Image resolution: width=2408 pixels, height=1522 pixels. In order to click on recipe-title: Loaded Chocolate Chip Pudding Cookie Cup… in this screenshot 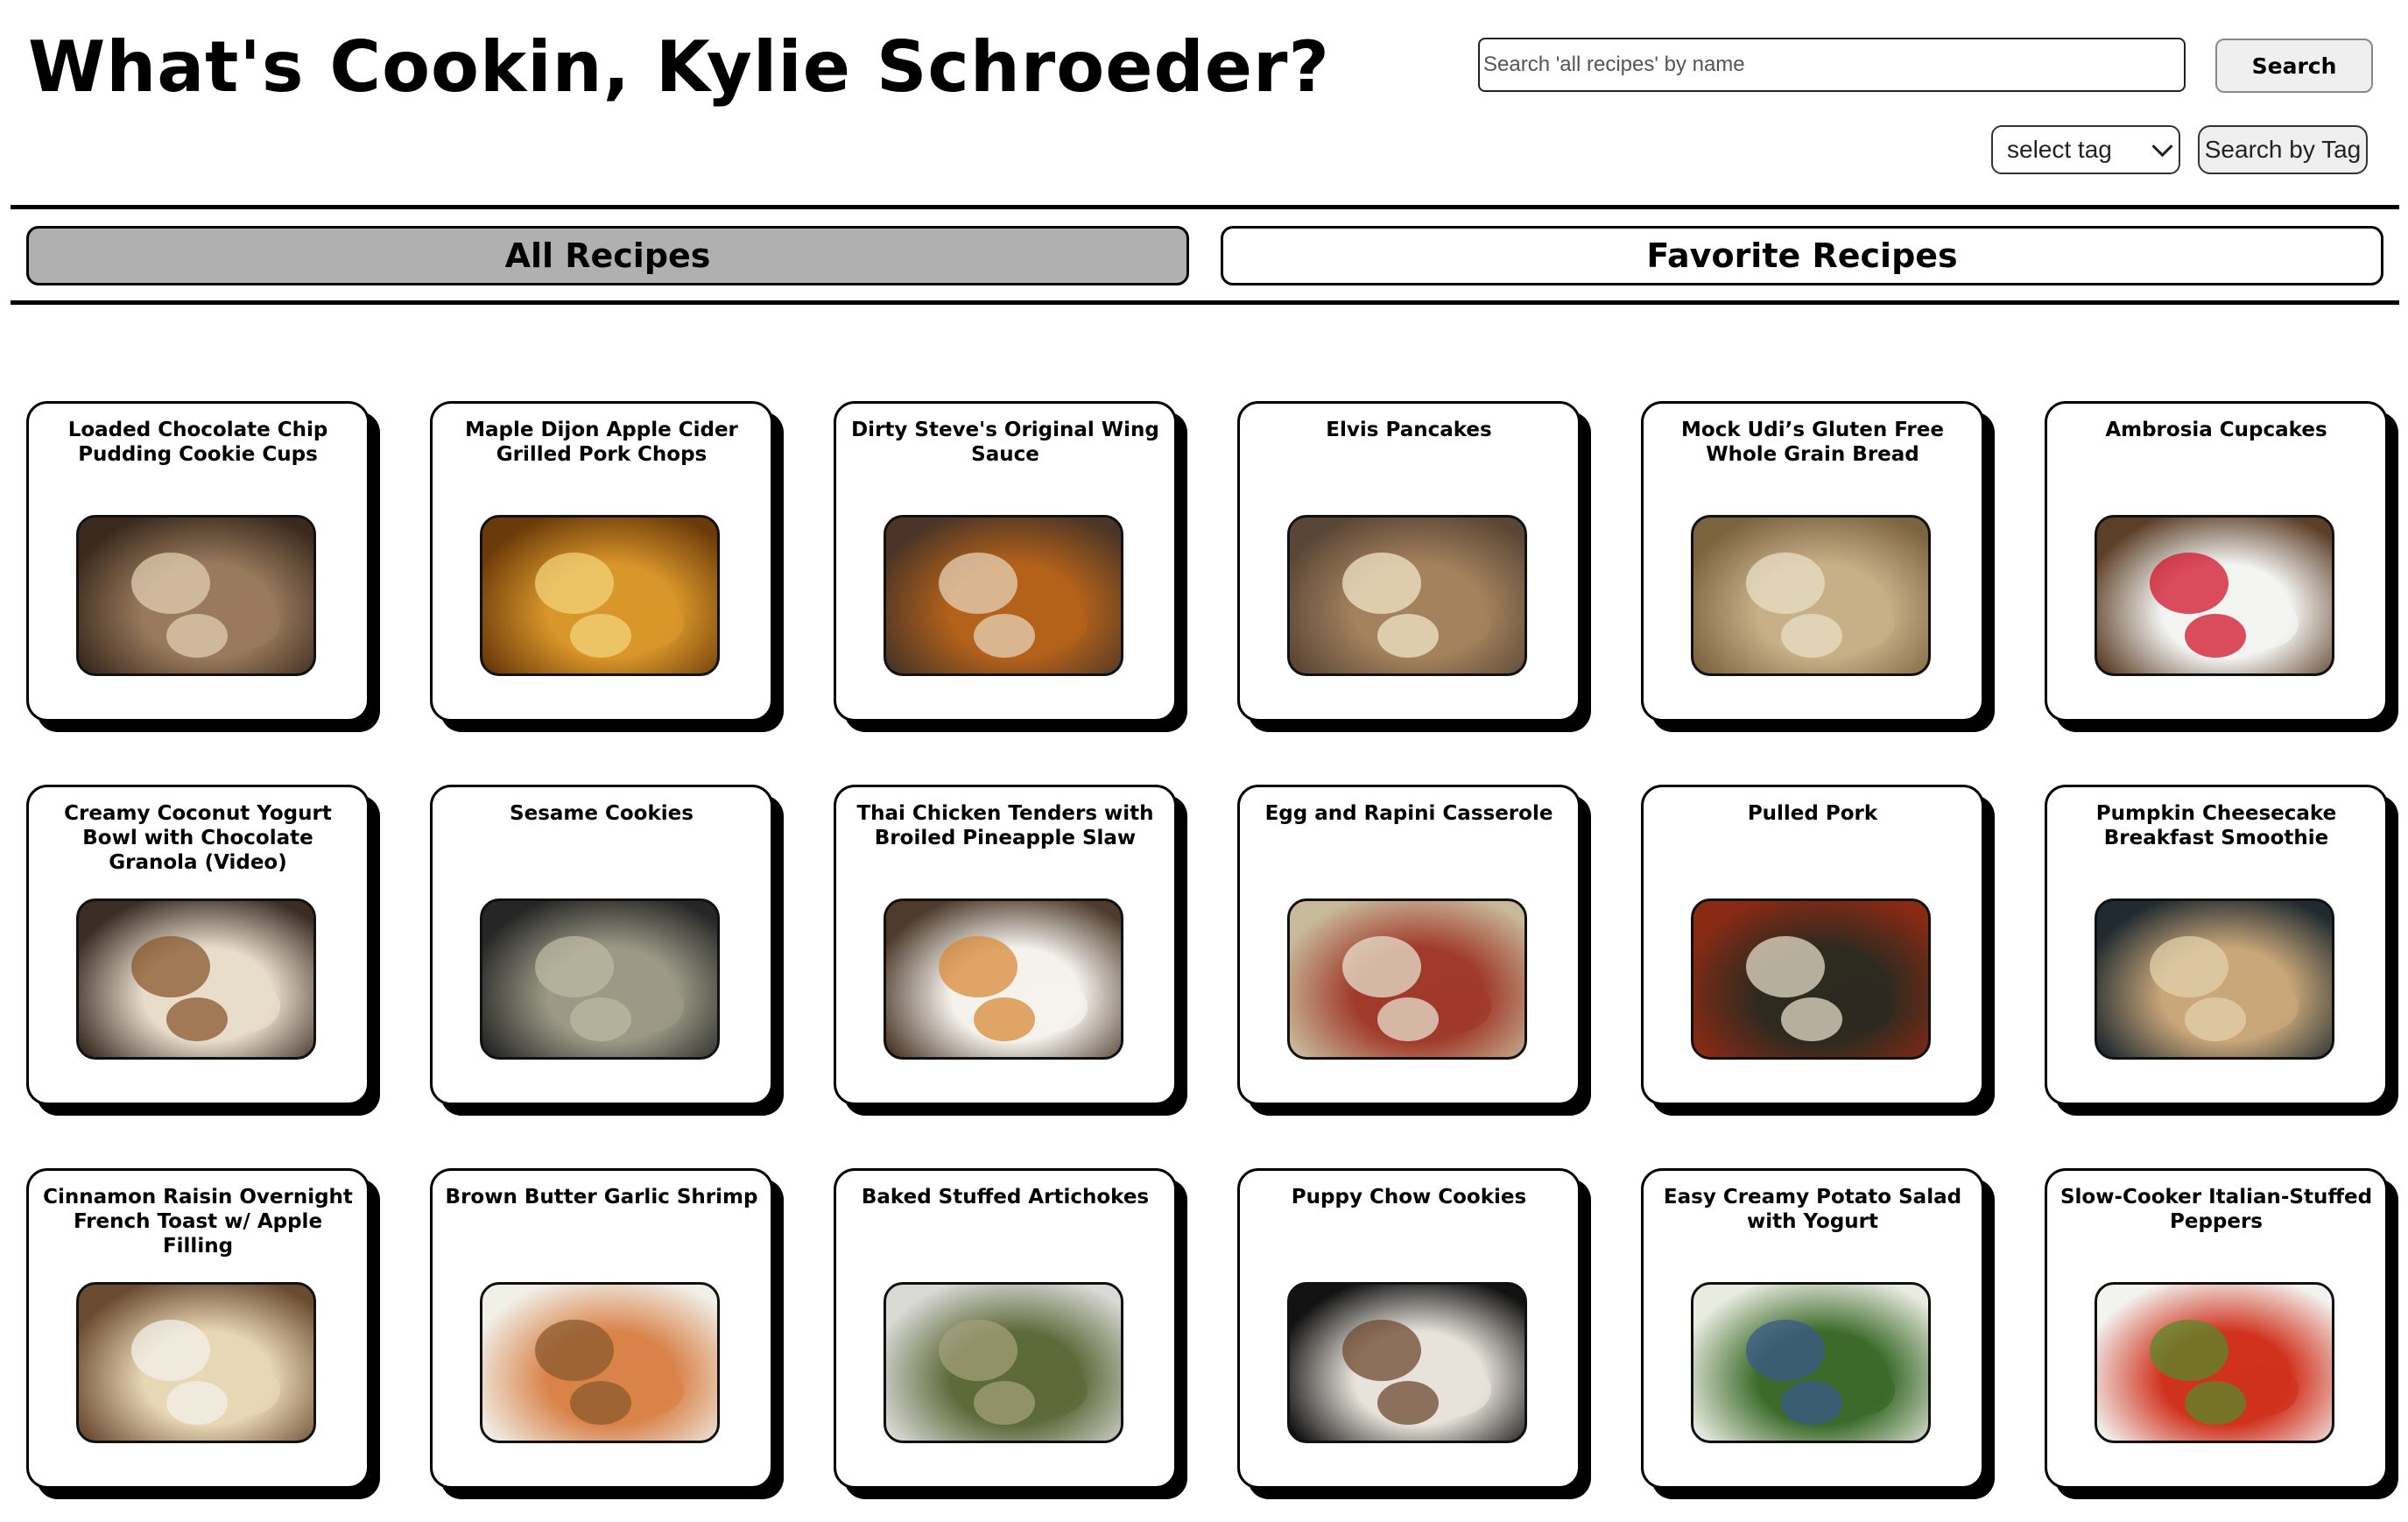, I will do `click(197, 443)`.